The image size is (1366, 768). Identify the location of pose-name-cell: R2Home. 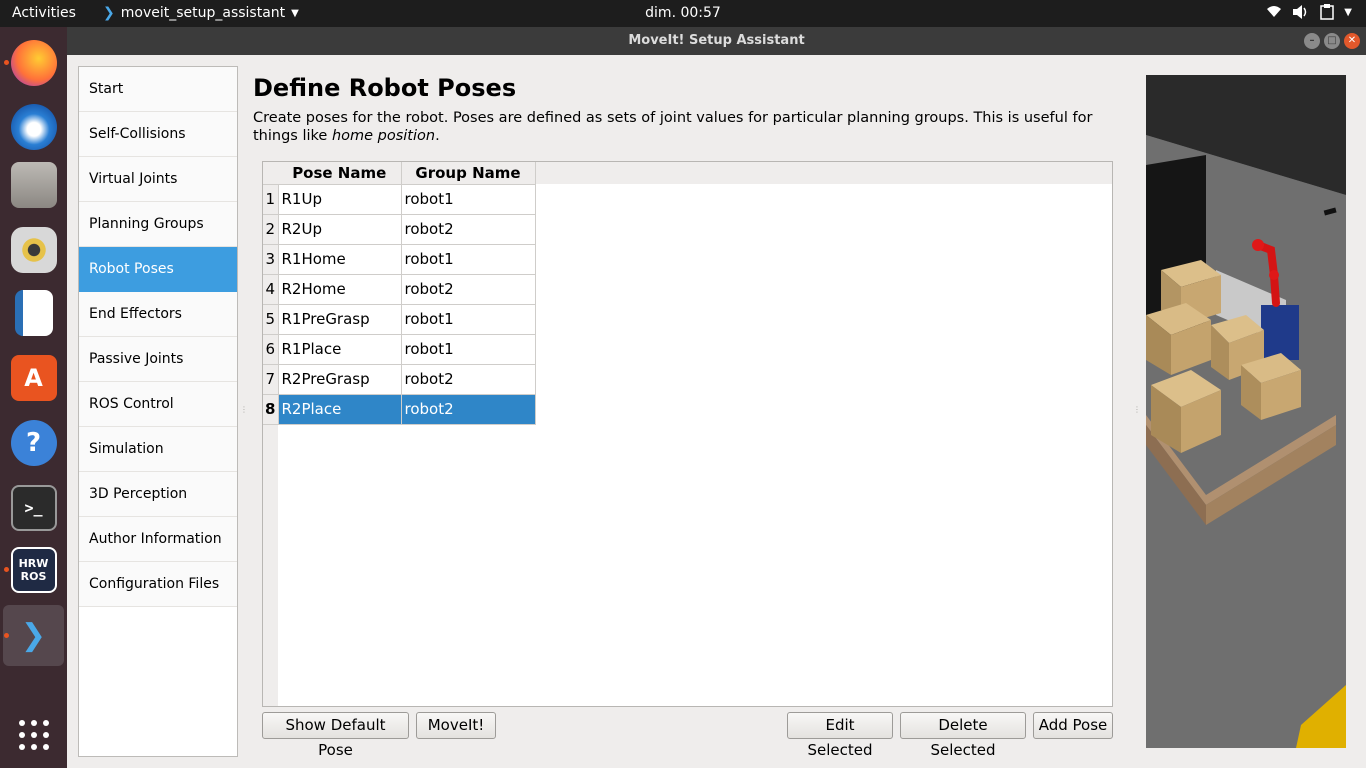
(339, 289).